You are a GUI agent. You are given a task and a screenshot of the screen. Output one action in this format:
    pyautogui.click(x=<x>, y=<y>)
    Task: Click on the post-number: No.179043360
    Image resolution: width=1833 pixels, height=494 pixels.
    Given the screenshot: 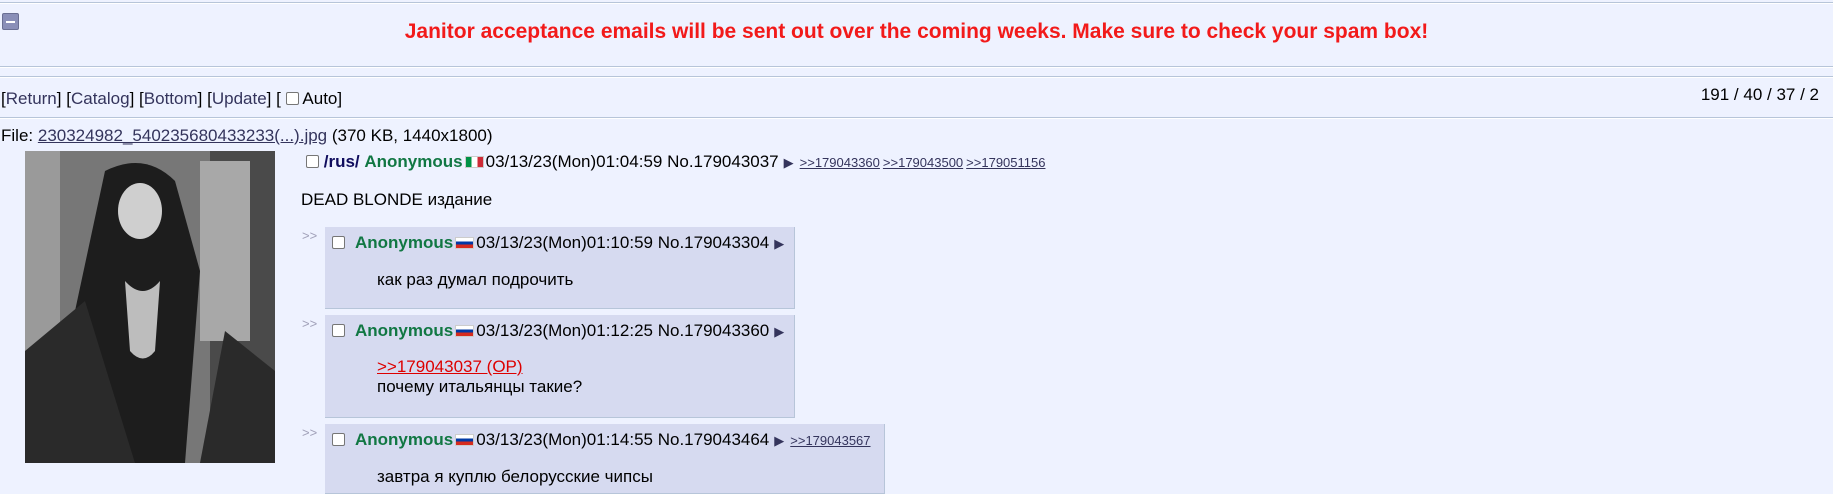 What is the action you would take?
    pyautogui.click(x=714, y=330)
    